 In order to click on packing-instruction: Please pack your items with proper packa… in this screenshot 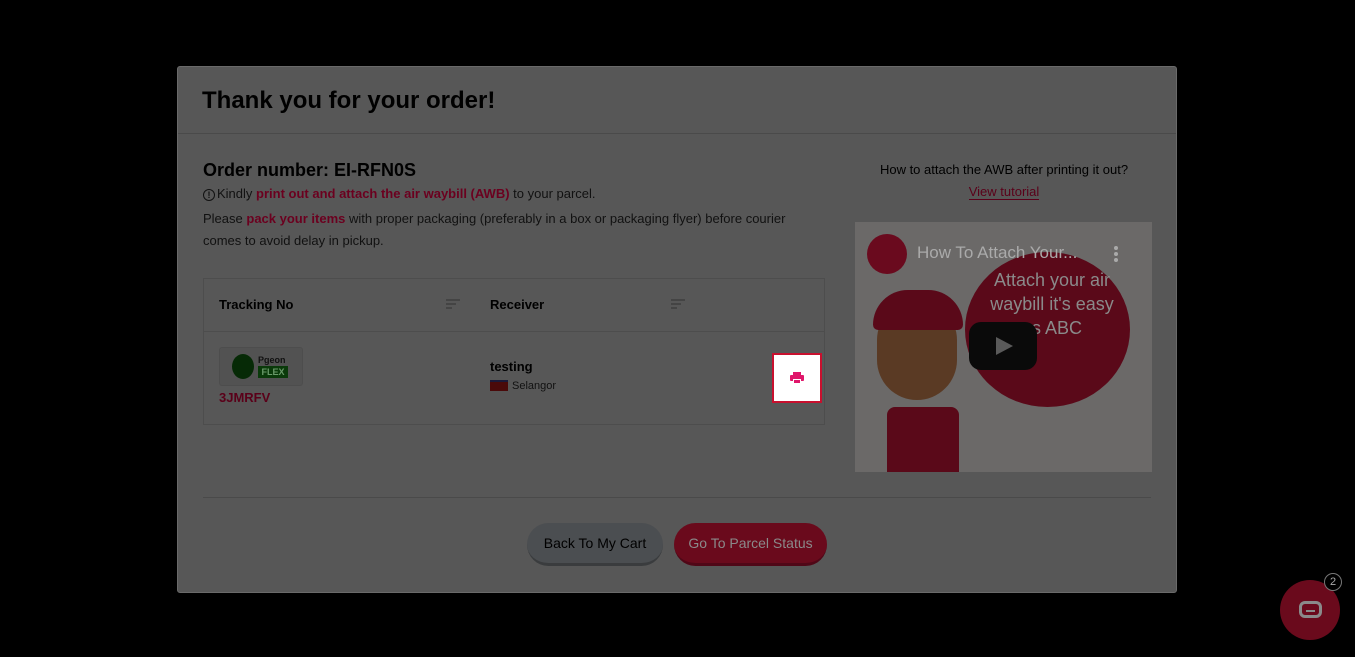, I will do `click(494, 229)`.